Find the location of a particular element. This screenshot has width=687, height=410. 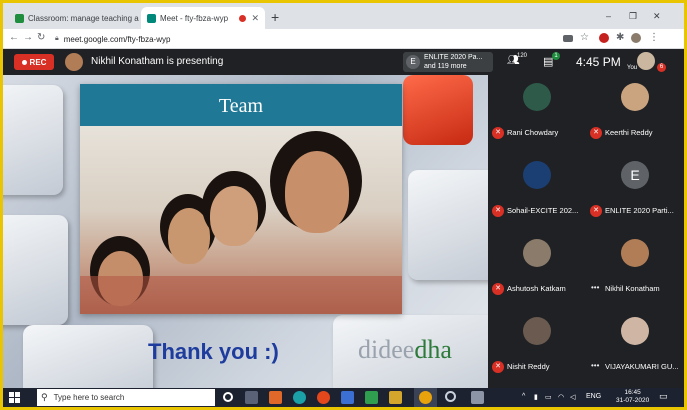

participant-avatar: E is located at coordinates (635, 175).